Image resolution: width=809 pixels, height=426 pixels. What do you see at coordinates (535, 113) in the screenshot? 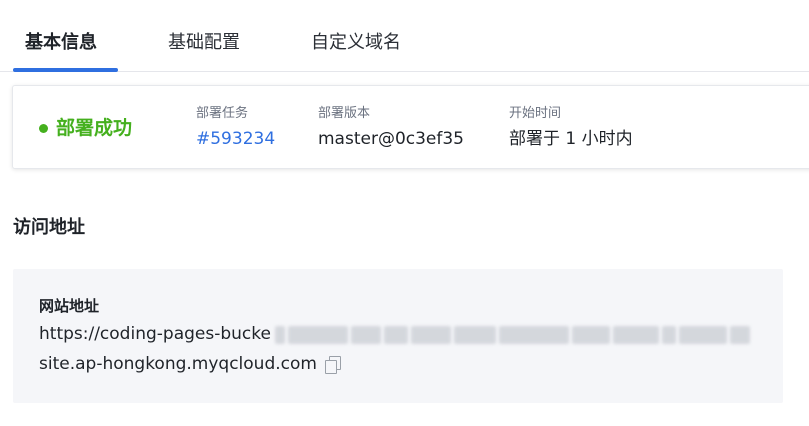
I see `start-time-label: 开始时间` at bounding box center [535, 113].